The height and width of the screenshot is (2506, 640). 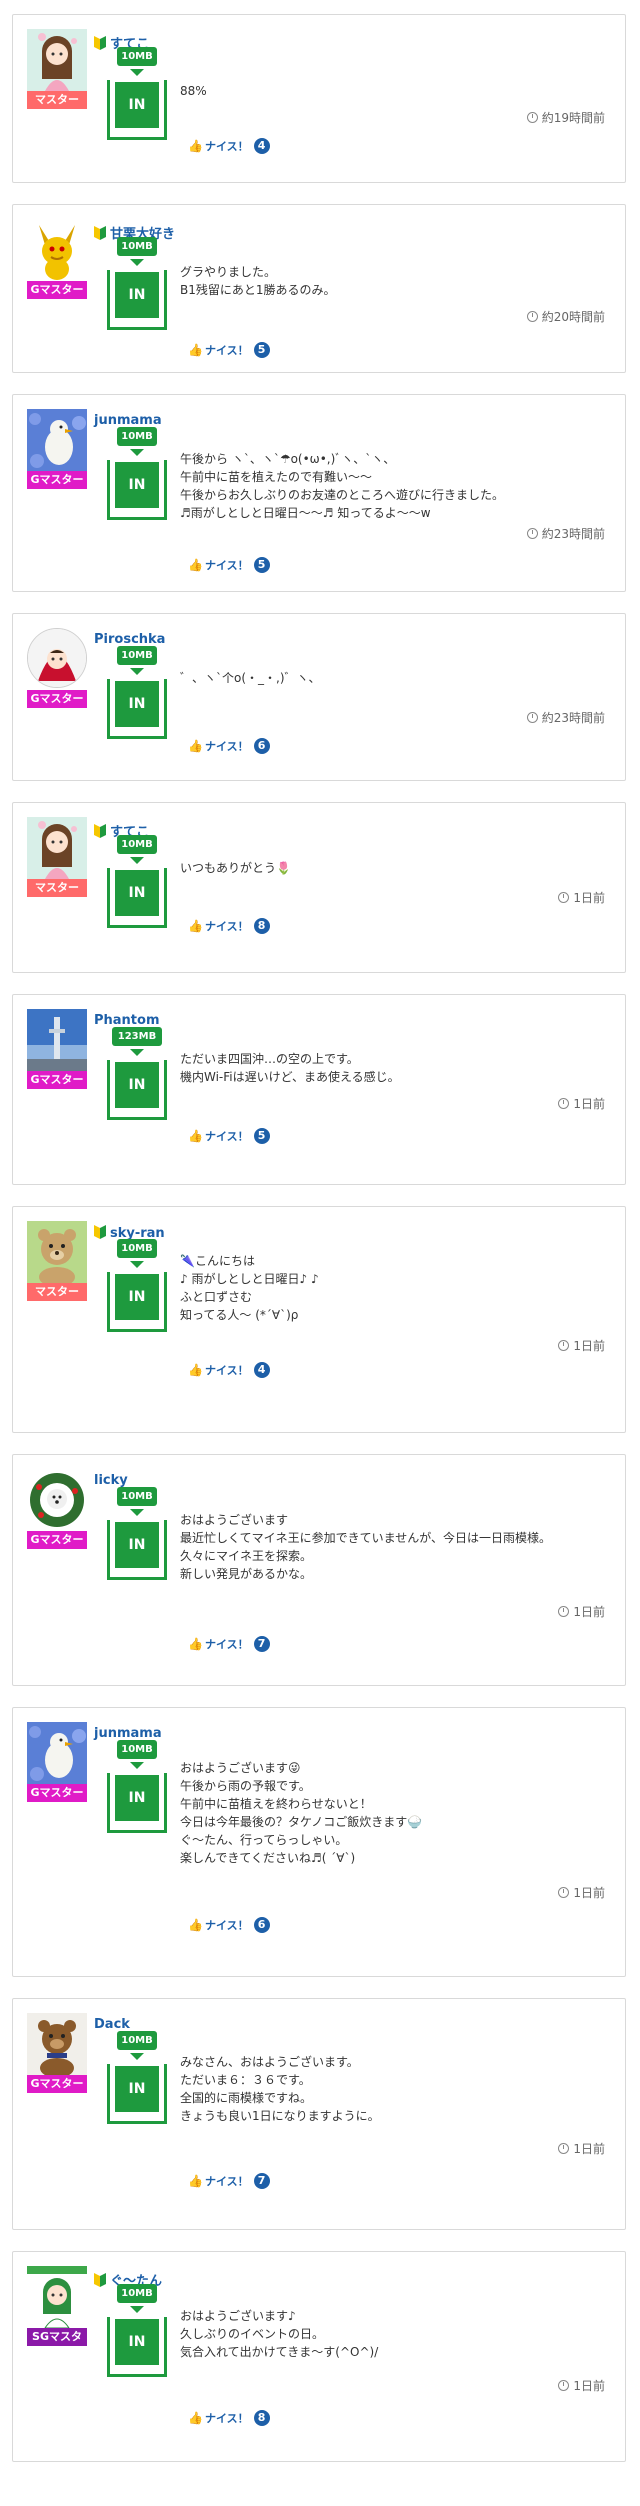 What do you see at coordinates (57, 480) in the screenshot?
I see `rank-badge: Gマスター` at bounding box center [57, 480].